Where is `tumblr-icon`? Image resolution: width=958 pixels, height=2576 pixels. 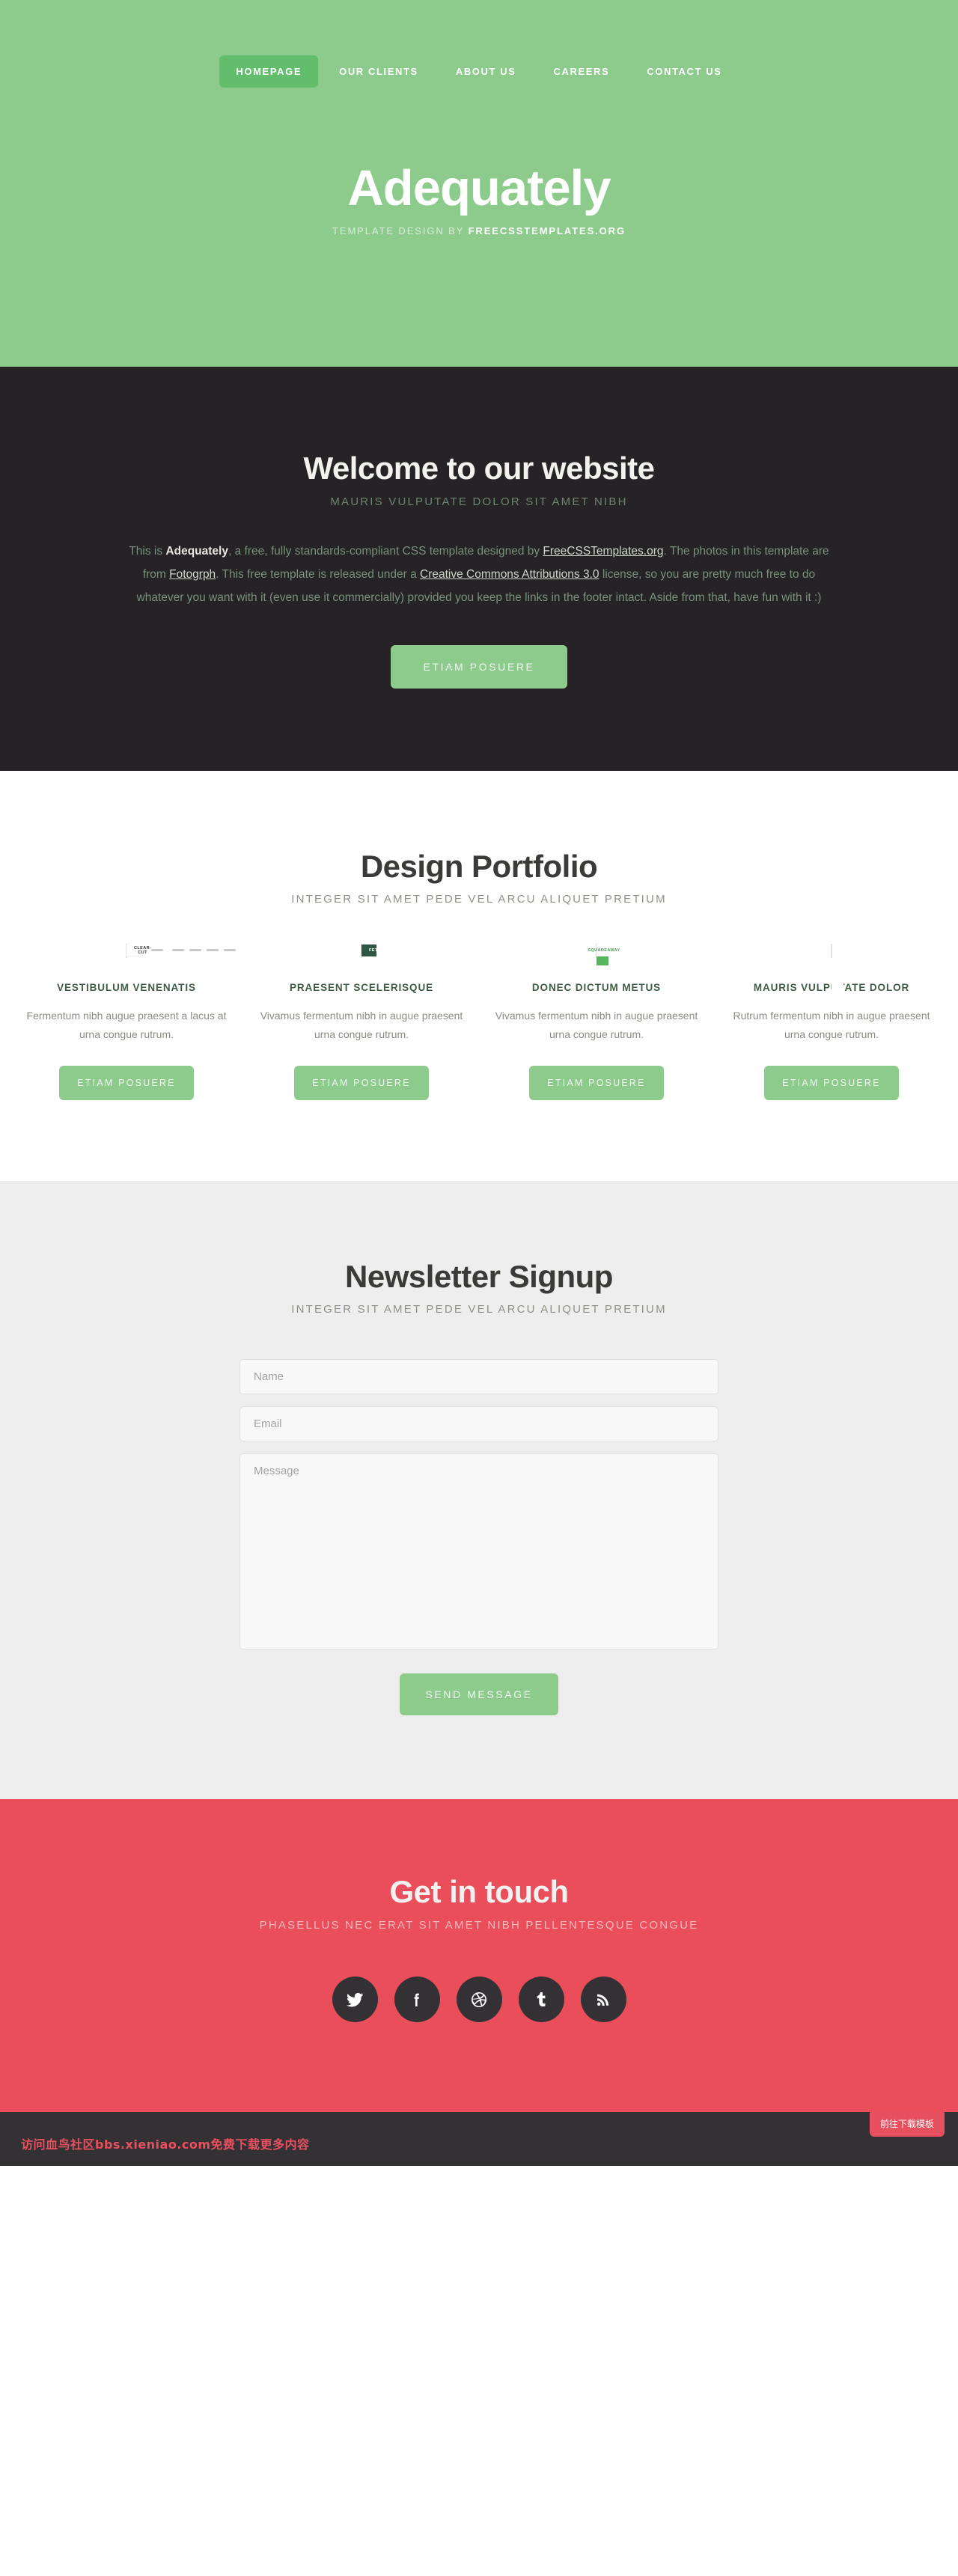 tumblr-icon is located at coordinates (541, 1998).